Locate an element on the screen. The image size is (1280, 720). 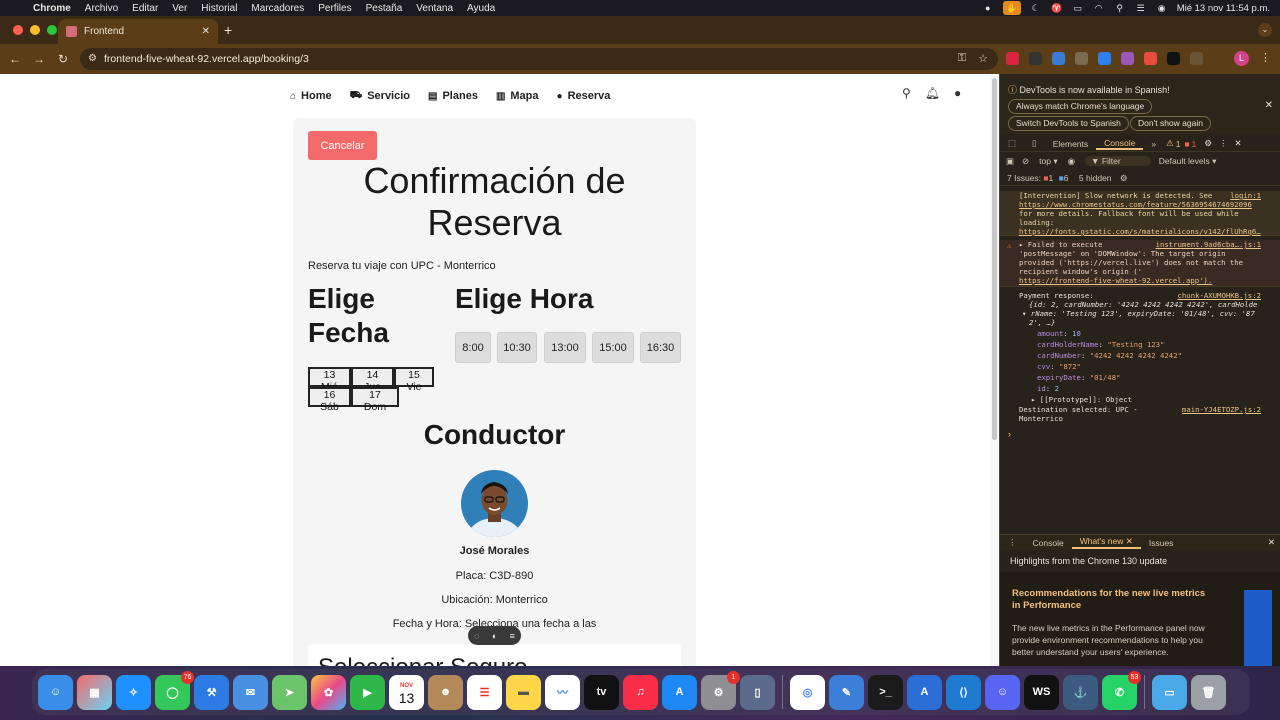
menu-ayuda: Ayuda is located at coordinates (481, 8).